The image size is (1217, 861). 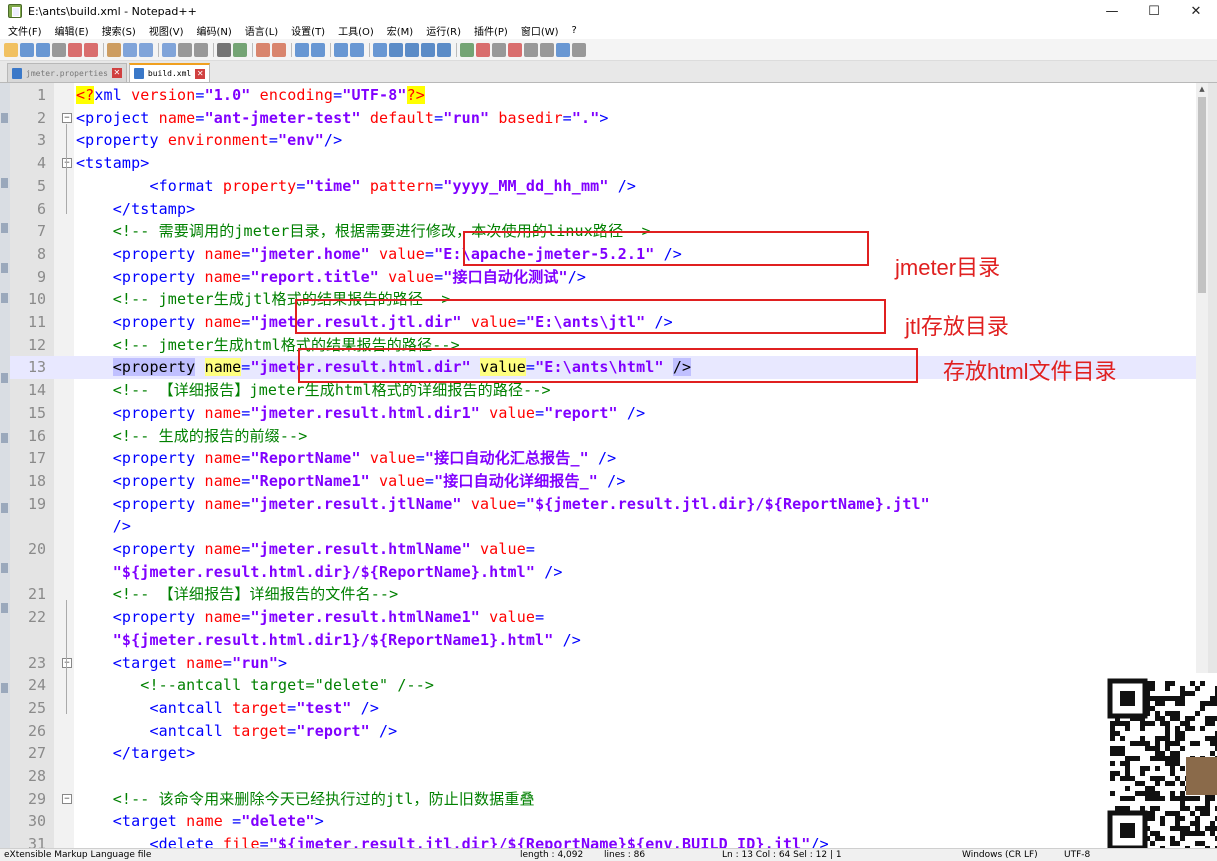 What do you see at coordinates (41, 185) in the screenshot?
I see `line-number: 5` at bounding box center [41, 185].